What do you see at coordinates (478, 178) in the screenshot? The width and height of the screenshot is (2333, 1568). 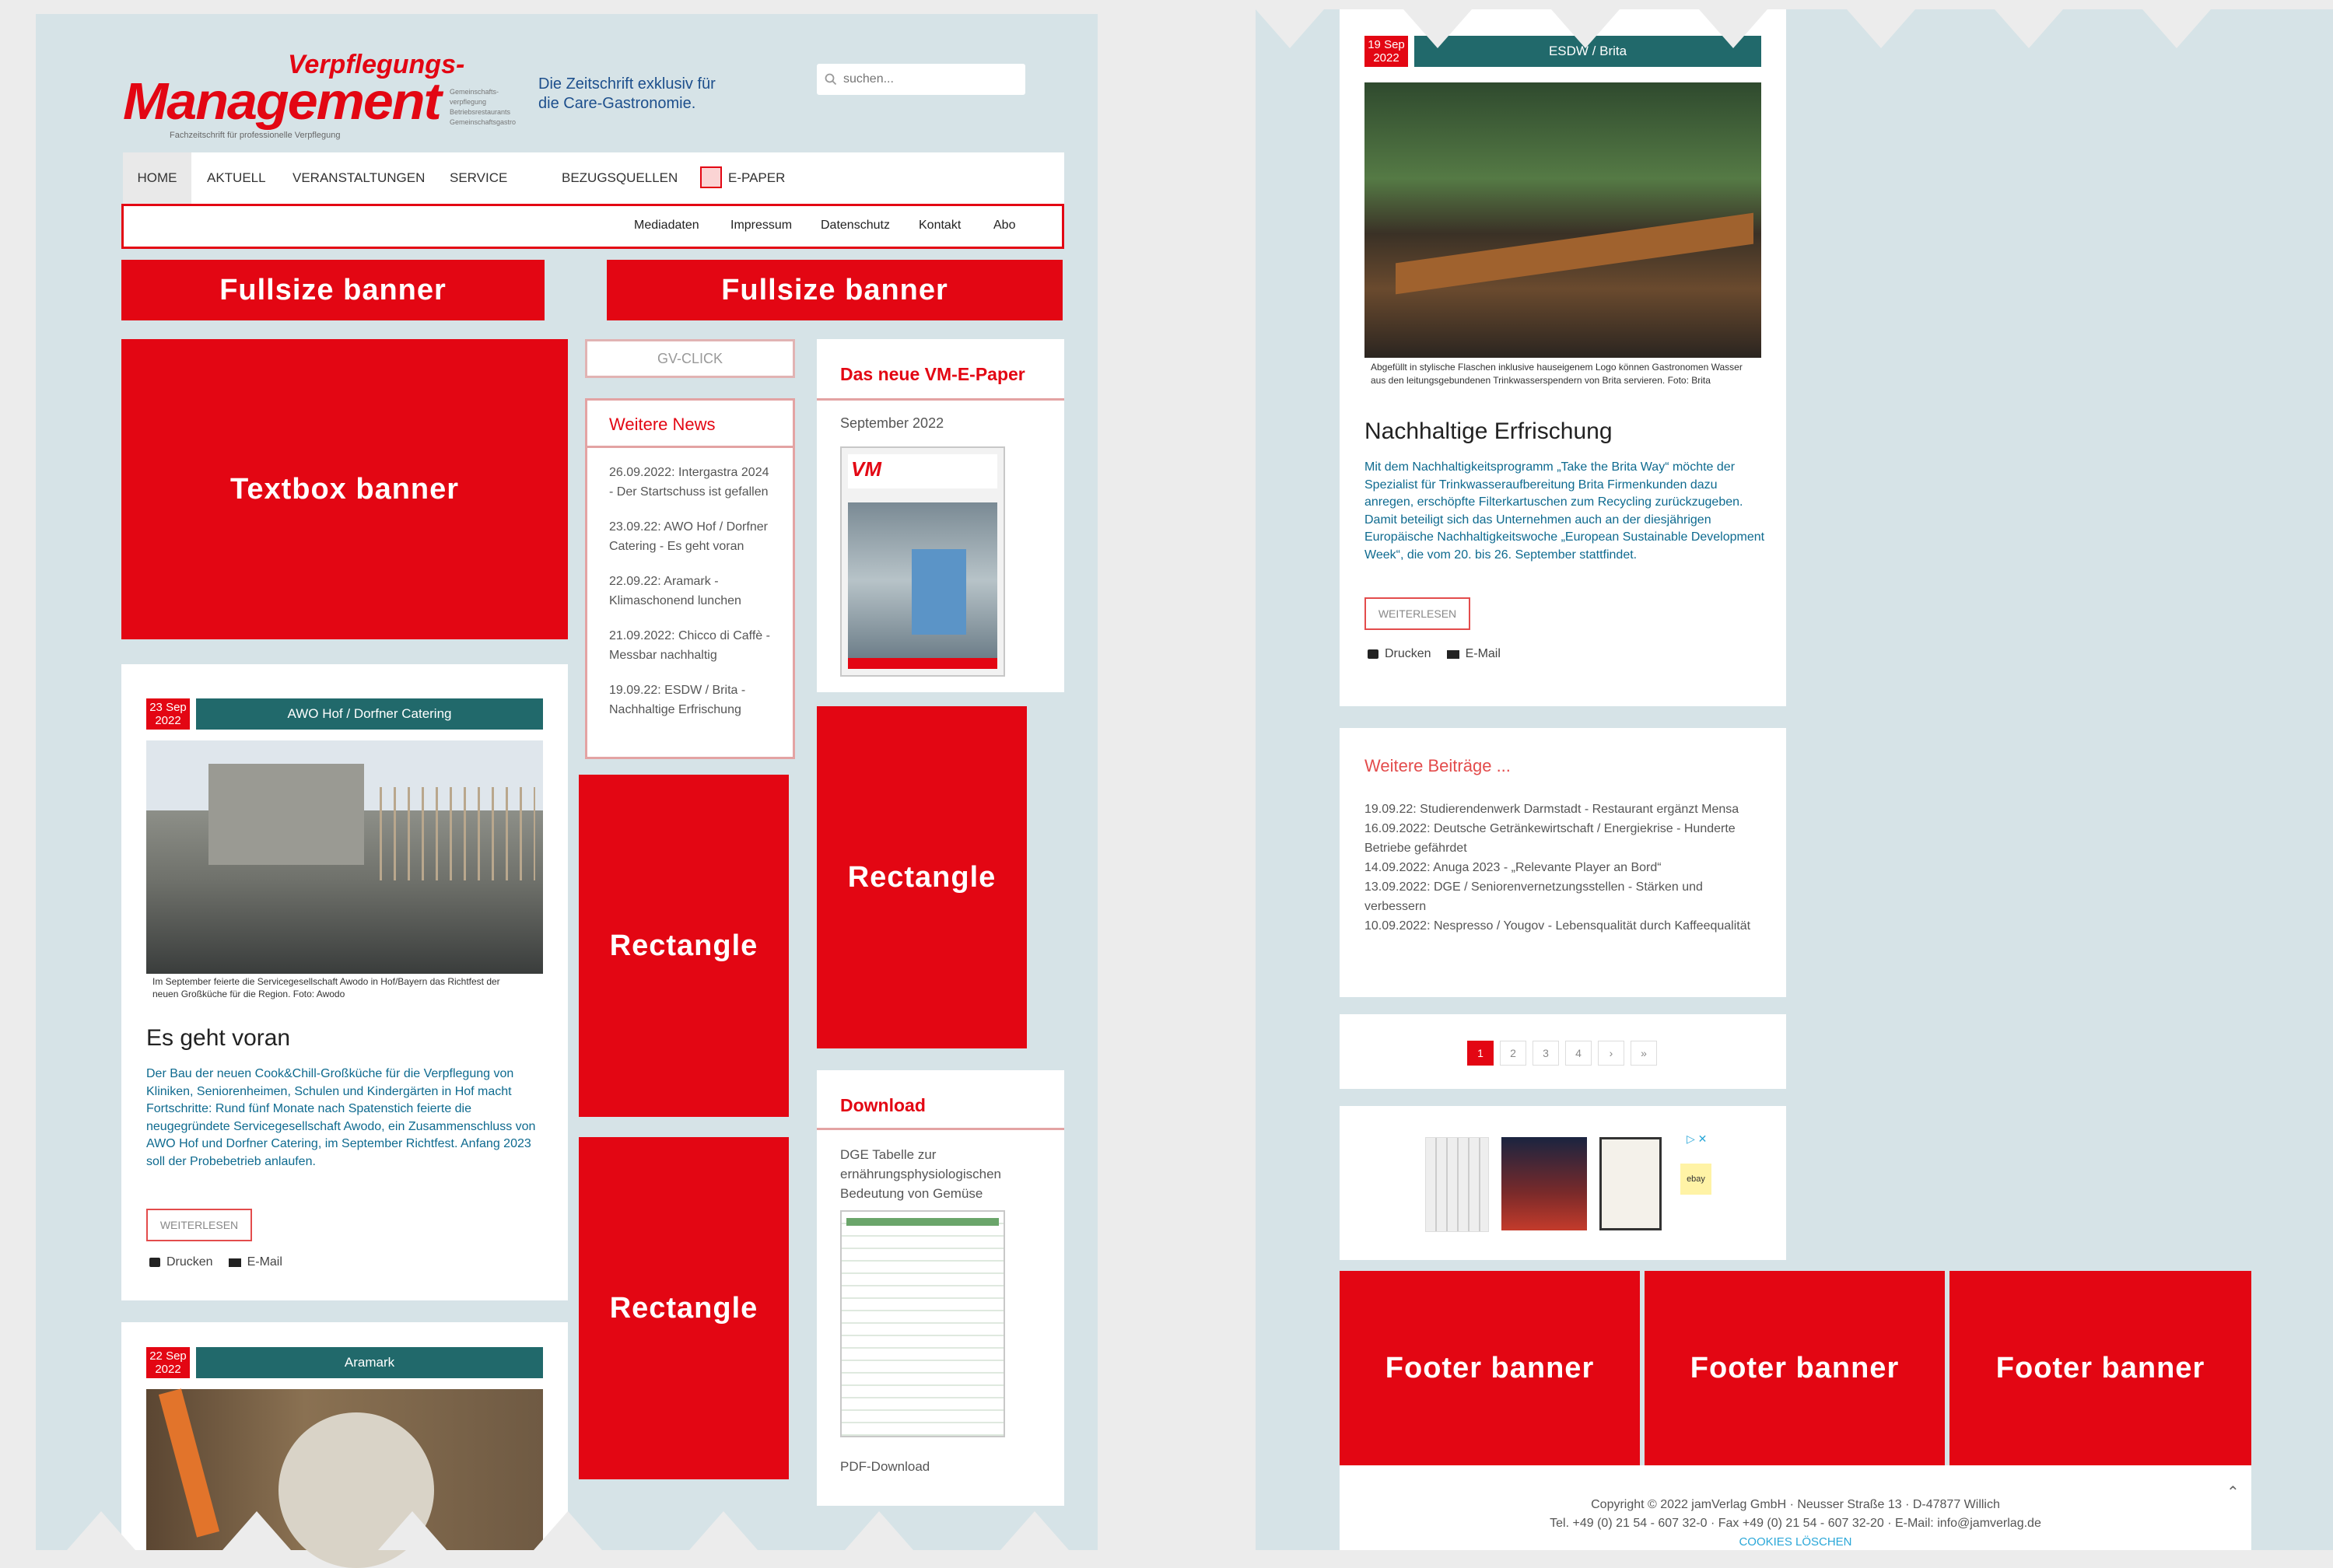 I see `nav-service: SERVICE` at bounding box center [478, 178].